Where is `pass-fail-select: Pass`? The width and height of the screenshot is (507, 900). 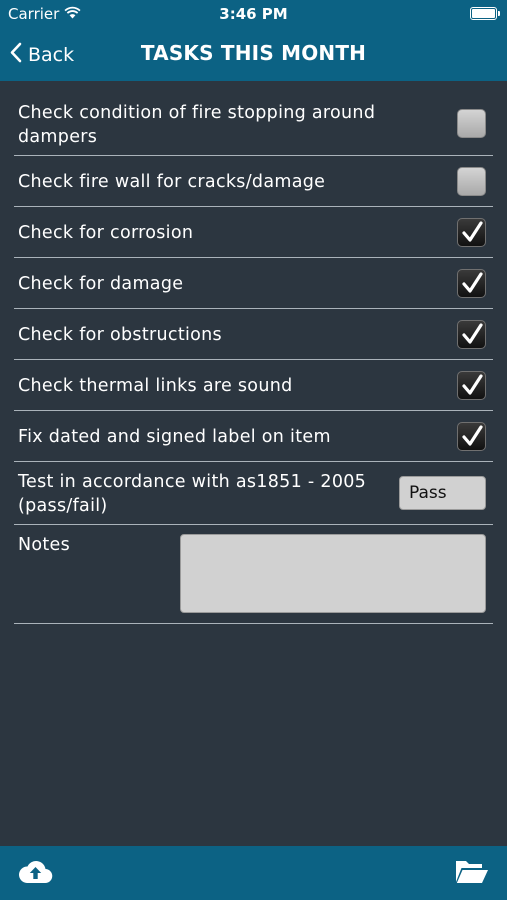
pass-fail-select: Pass is located at coordinates (442, 493).